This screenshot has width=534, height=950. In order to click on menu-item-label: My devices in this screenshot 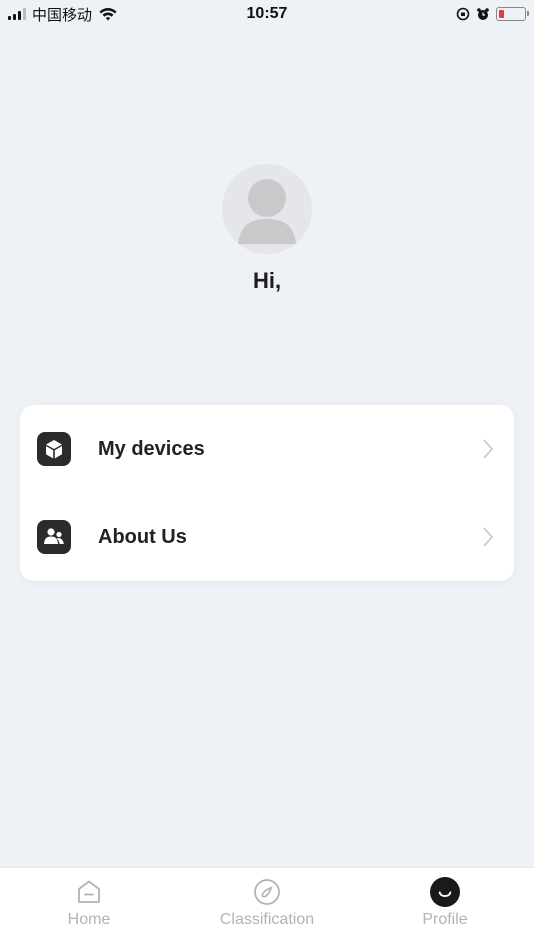, I will do `click(151, 448)`.